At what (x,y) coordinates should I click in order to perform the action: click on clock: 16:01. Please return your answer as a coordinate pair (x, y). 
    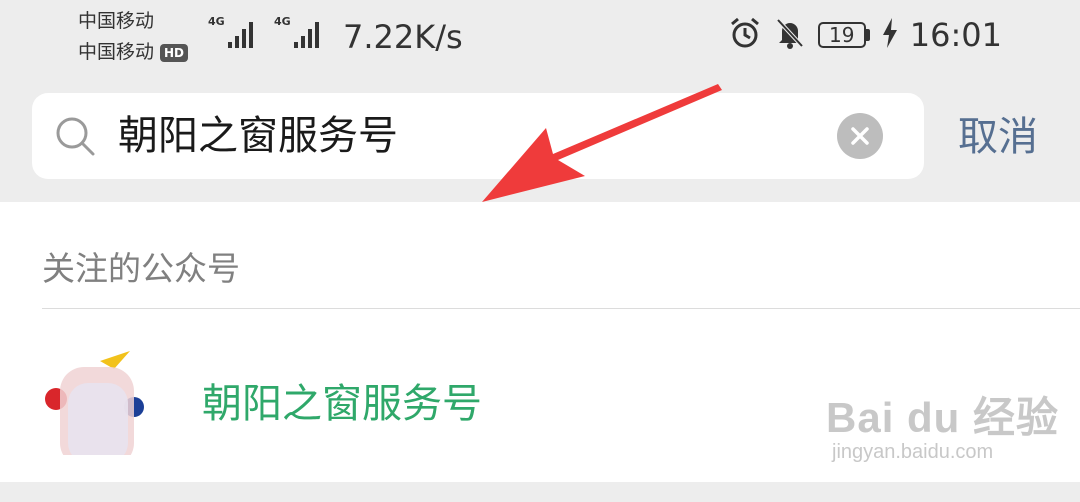
    Looking at the image, I should click on (955, 35).